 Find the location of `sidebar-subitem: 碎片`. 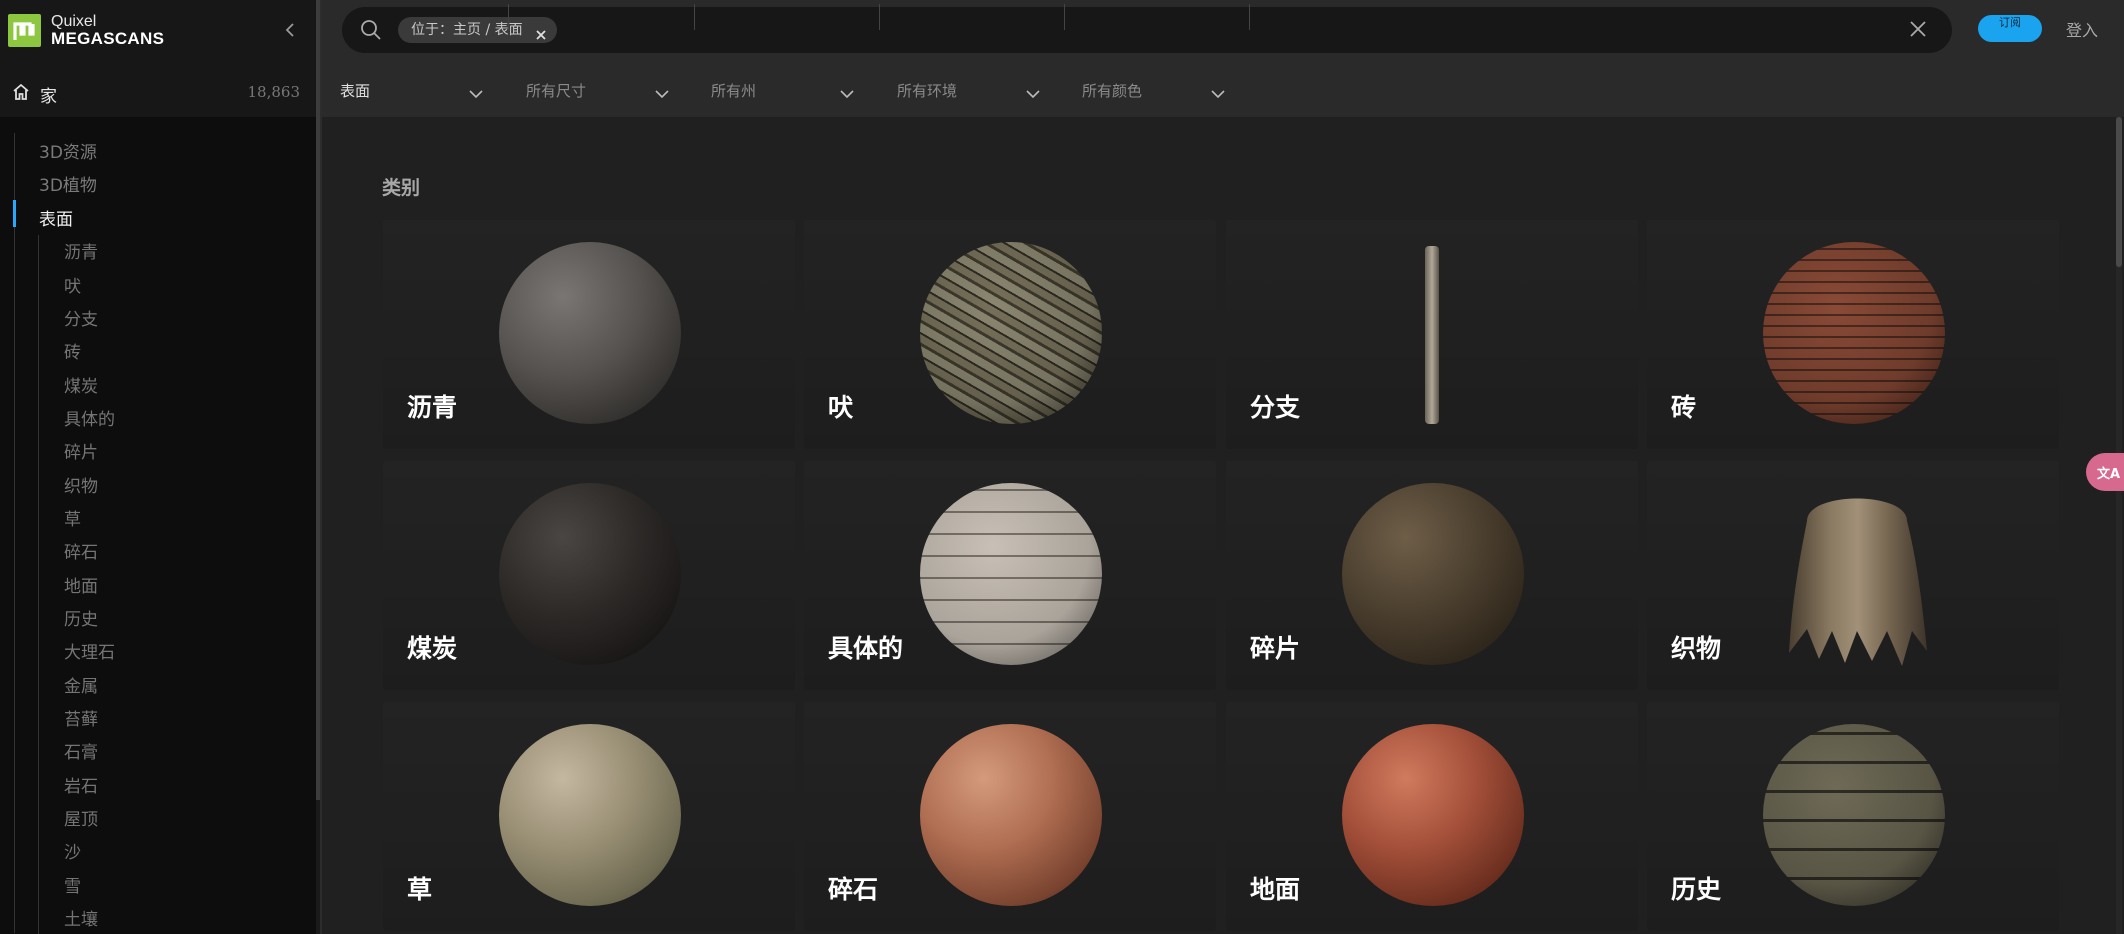

sidebar-subitem: 碎片 is located at coordinates (81, 450).